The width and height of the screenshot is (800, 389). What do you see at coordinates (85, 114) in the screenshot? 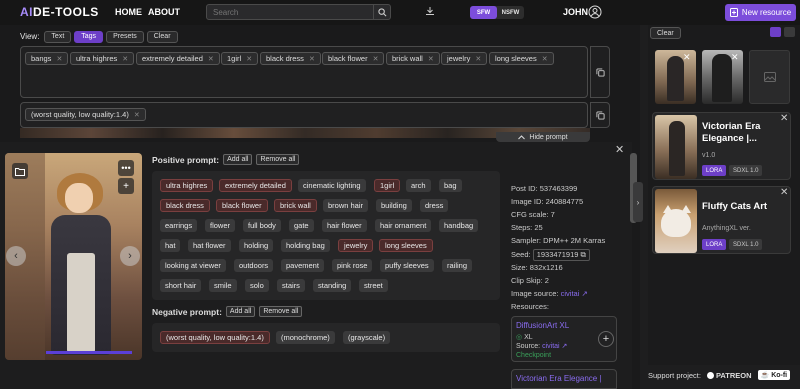
I see `input-tag: (worst quality, low quality:1.4) ✕` at bounding box center [85, 114].